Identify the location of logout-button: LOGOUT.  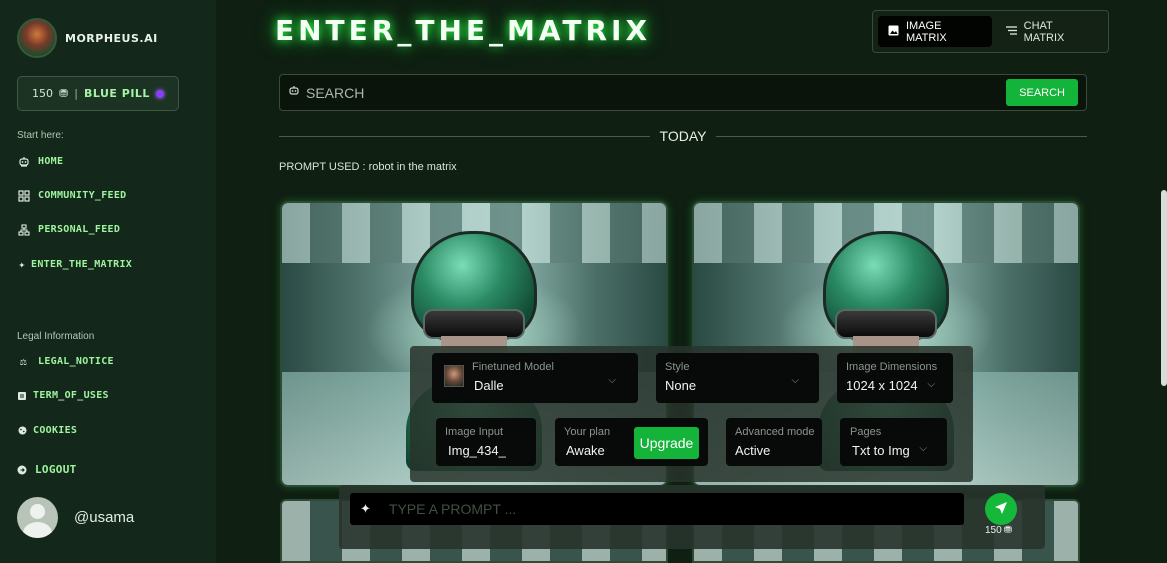
(47, 469).